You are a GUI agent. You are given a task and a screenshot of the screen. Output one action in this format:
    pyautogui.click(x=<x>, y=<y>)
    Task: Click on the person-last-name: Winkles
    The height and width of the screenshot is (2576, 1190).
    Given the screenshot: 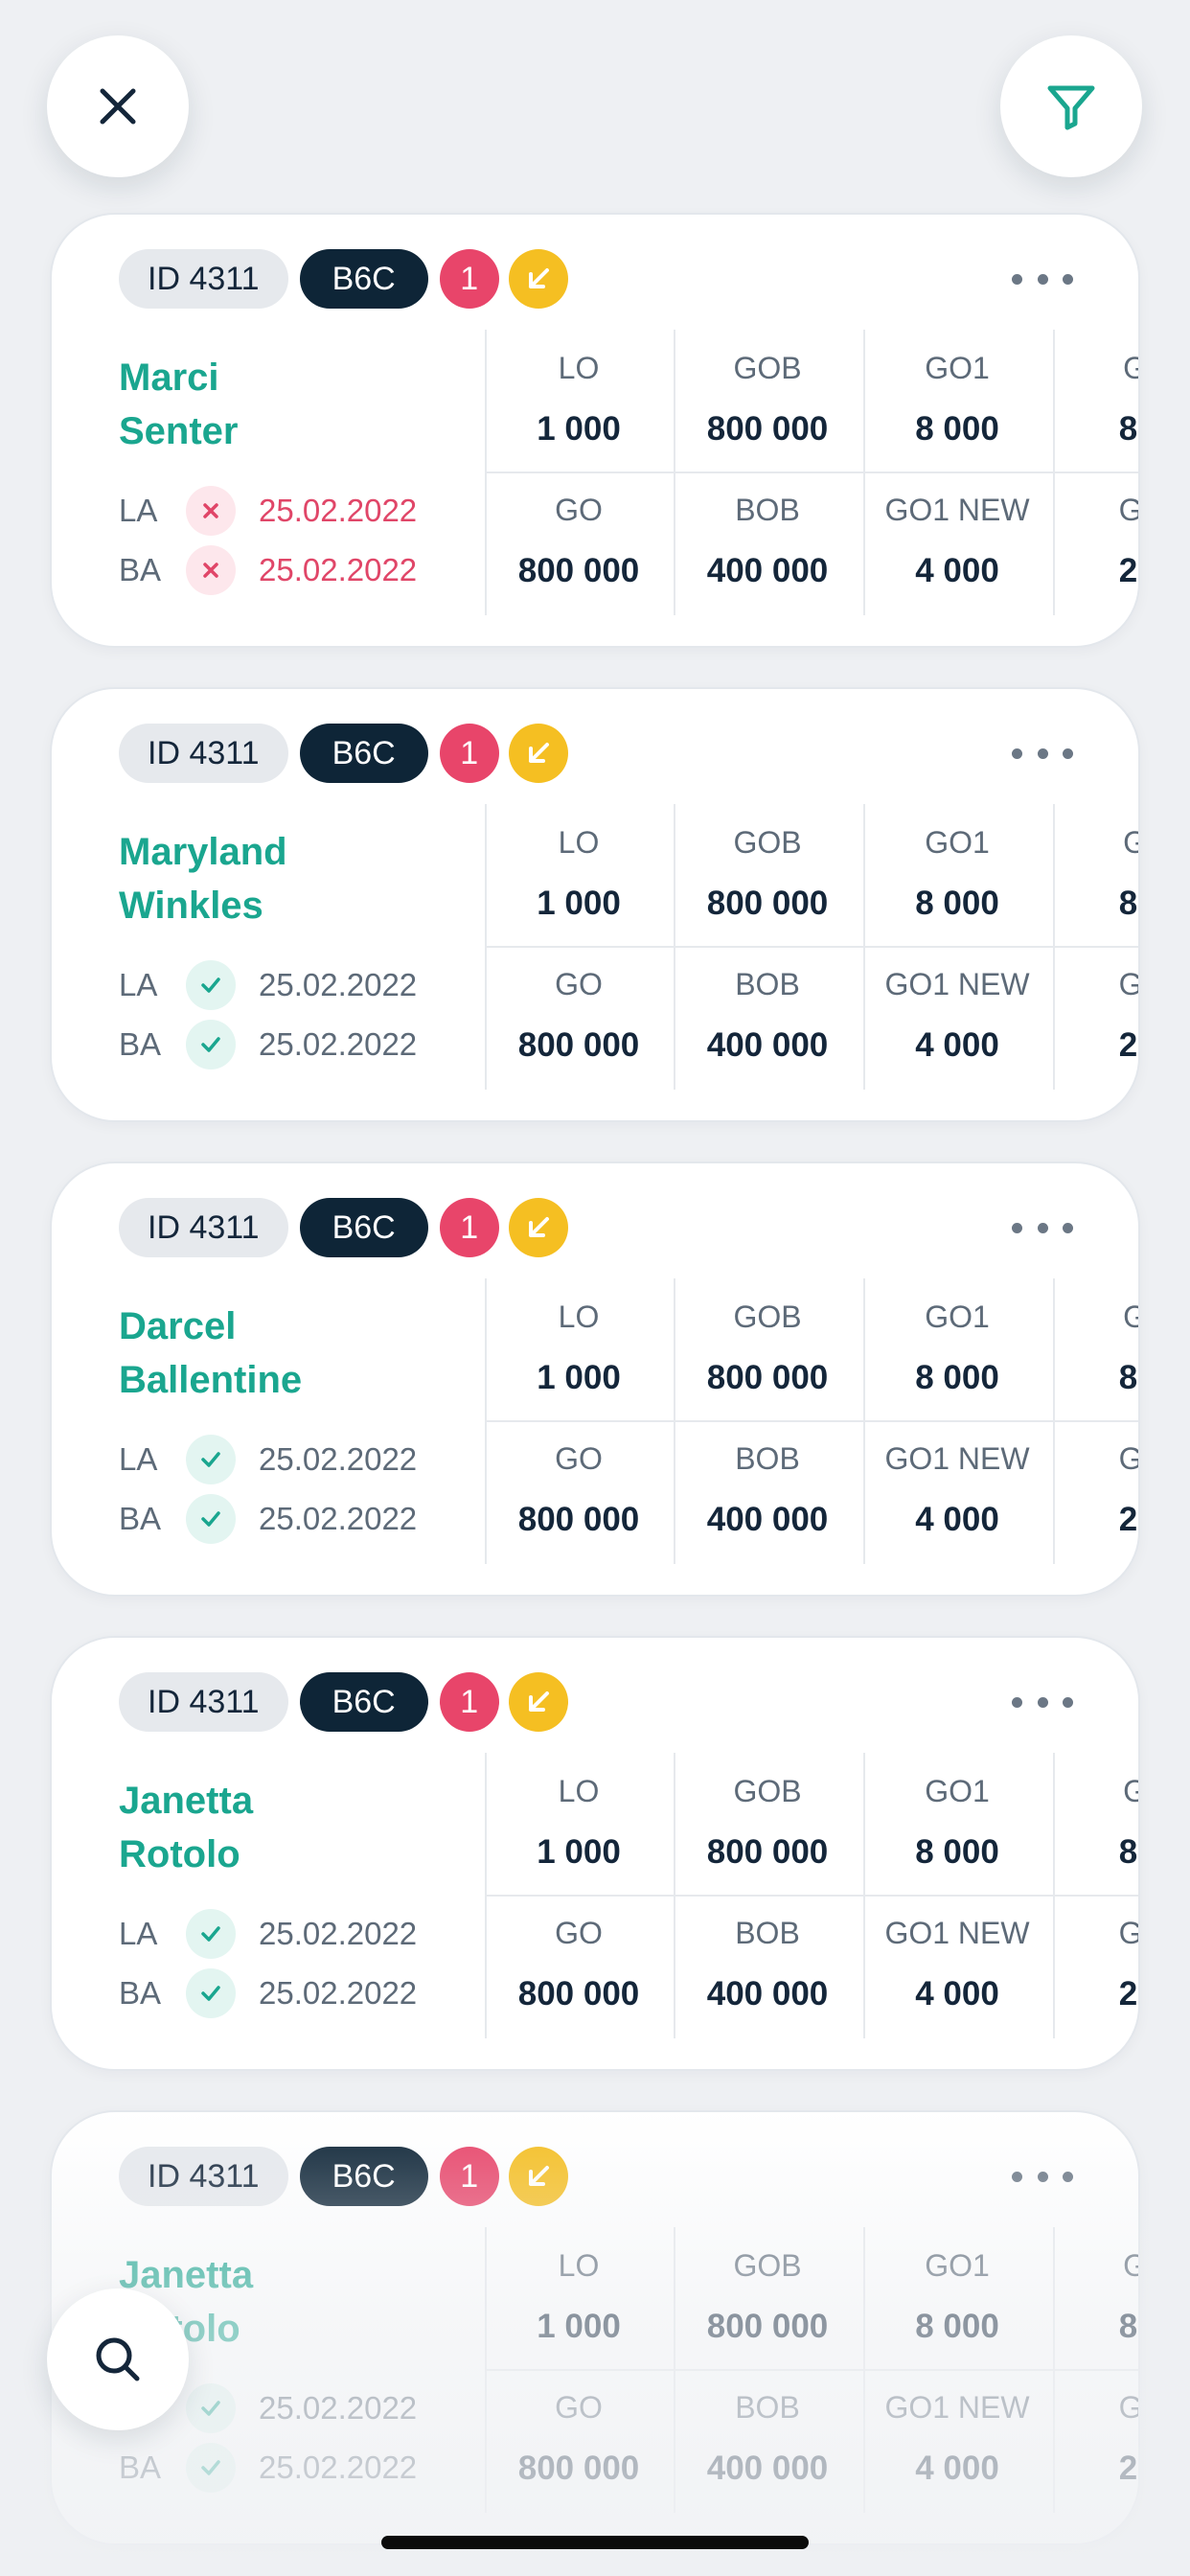 What is the action you would take?
    pyautogui.click(x=191, y=906)
    